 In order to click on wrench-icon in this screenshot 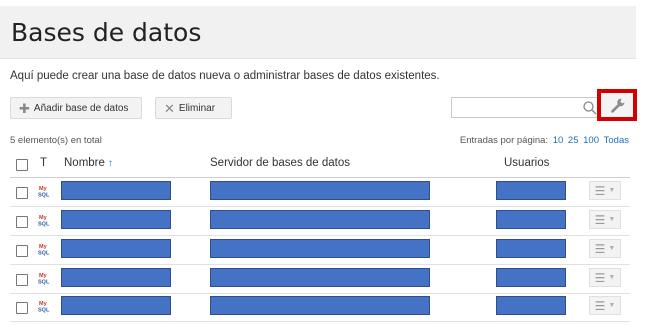, I will do `click(618, 105)`.